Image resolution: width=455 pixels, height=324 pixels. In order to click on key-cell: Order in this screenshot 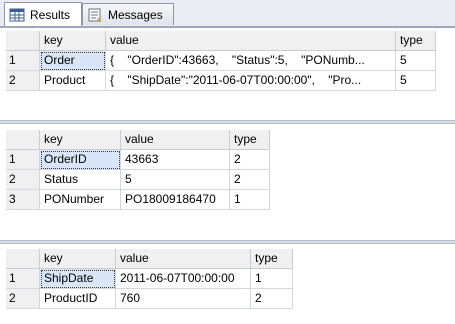, I will do `click(73, 61)`.